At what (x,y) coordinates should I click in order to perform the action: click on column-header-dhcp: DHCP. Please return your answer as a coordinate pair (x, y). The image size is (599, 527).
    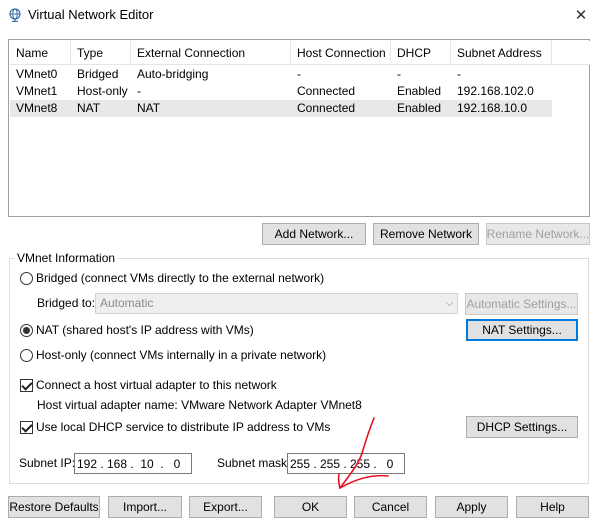
    Looking at the image, I should click on (421, 53).